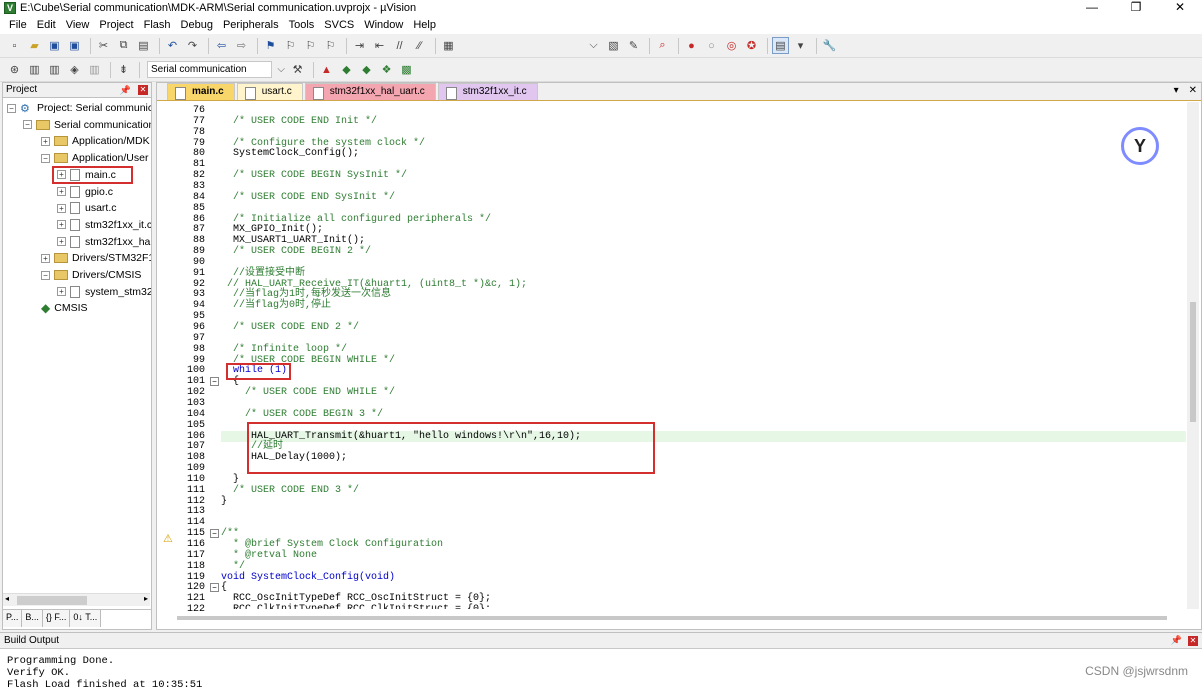  Describe the element at coordinates (104, 225) in the screenshot. I see `tree-item: + stm32f1xx_it.c` at that location.